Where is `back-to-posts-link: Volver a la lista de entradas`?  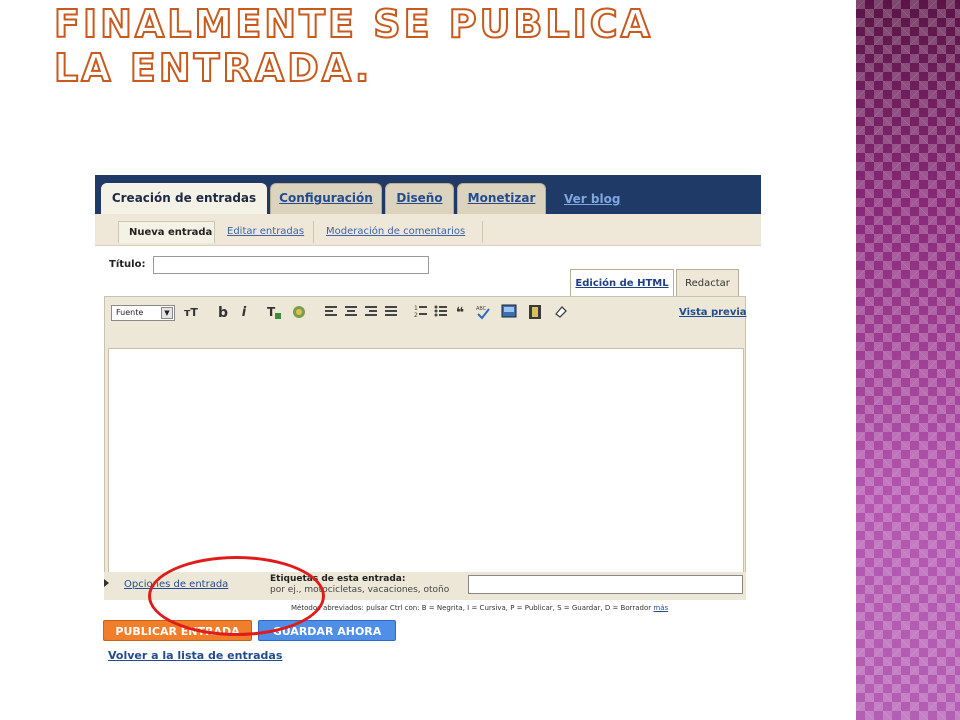
back-to-posts-link: Volver a la lista de entradas is located at coordinates (195, 655).